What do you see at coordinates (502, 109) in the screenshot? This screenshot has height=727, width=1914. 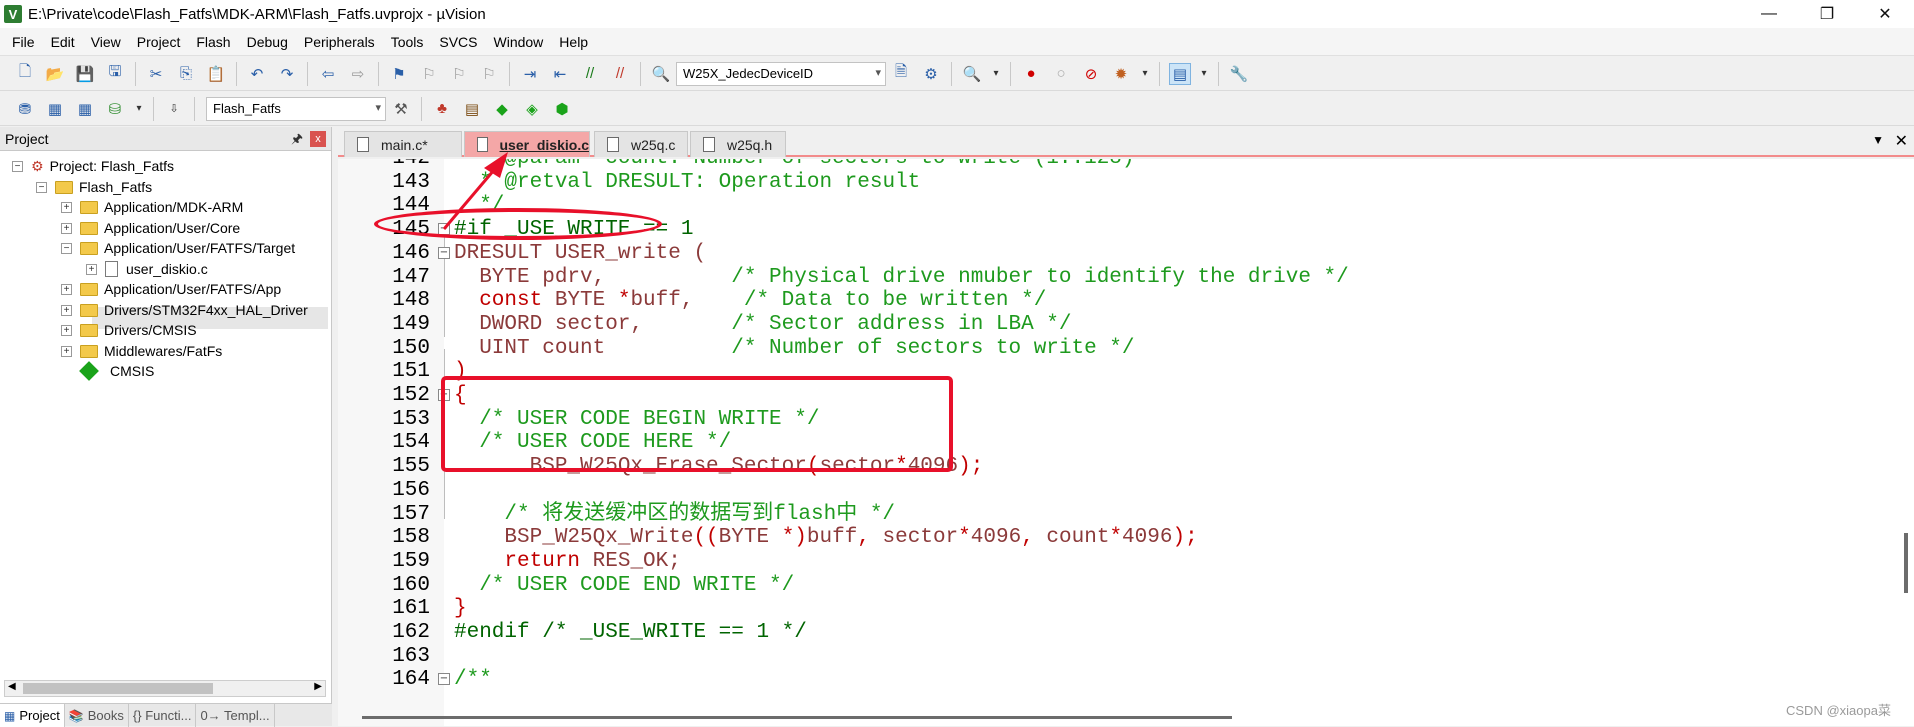 I see `select-packs-icon: ◆` at bounding box center [502, 109].